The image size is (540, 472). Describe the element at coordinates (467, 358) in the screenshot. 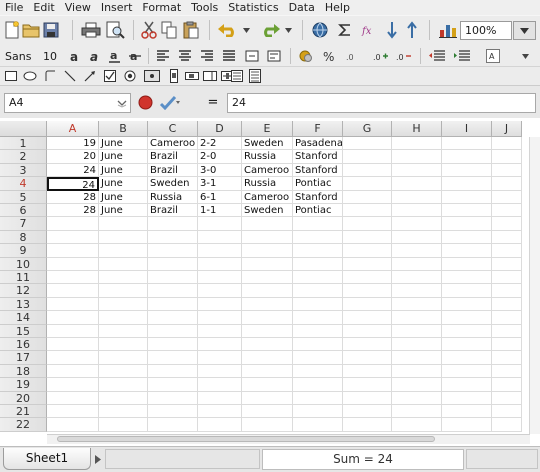

I see `cell-i17` at that location.